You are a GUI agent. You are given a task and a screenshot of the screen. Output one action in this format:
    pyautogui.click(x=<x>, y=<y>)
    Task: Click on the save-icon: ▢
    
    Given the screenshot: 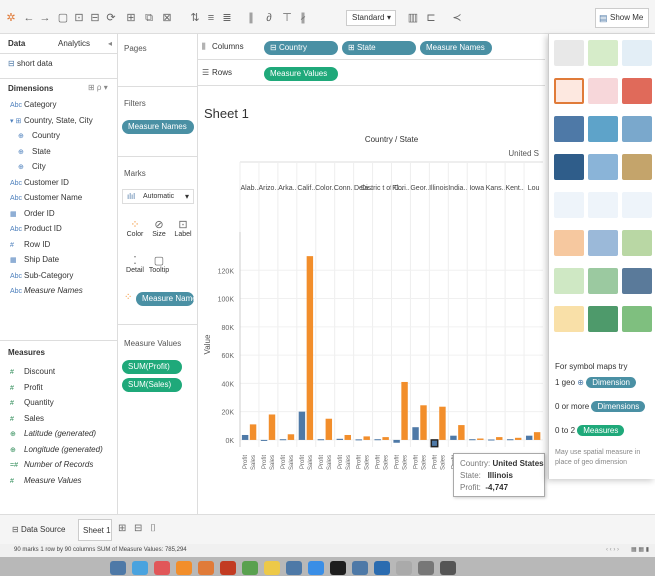 What is the action you would take?
    pyautogui.click(x=63, y=18)
    